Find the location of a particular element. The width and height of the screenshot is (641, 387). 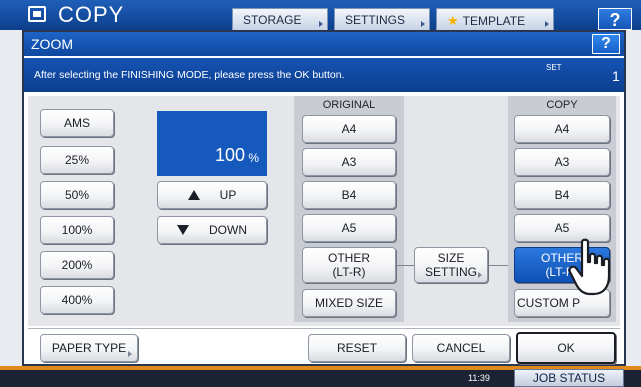

zoom-up-button: UP is located at coordinates (212, 195).